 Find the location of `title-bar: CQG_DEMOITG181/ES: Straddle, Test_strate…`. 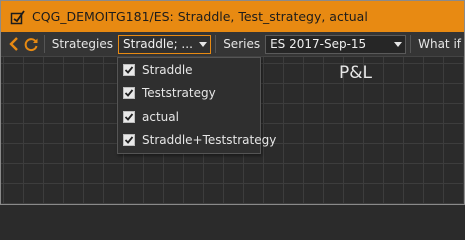

title-bar: CQG_DEMOITG181/ES: Straddle, Test_strate… is located at coordinates (232, 16).